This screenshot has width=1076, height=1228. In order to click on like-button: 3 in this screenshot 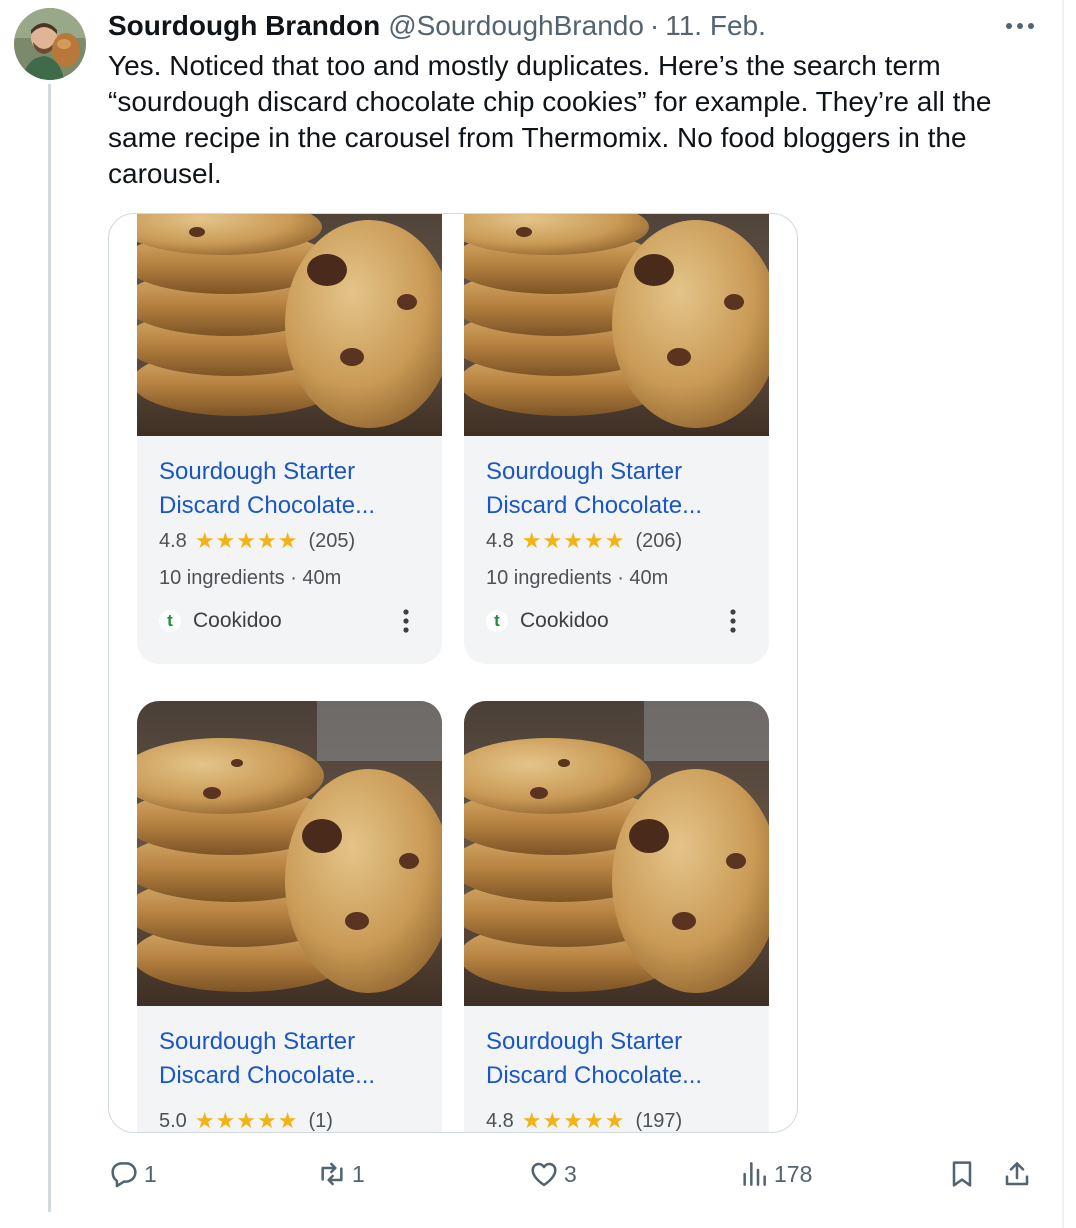, I will do `click(552, 1174)`.